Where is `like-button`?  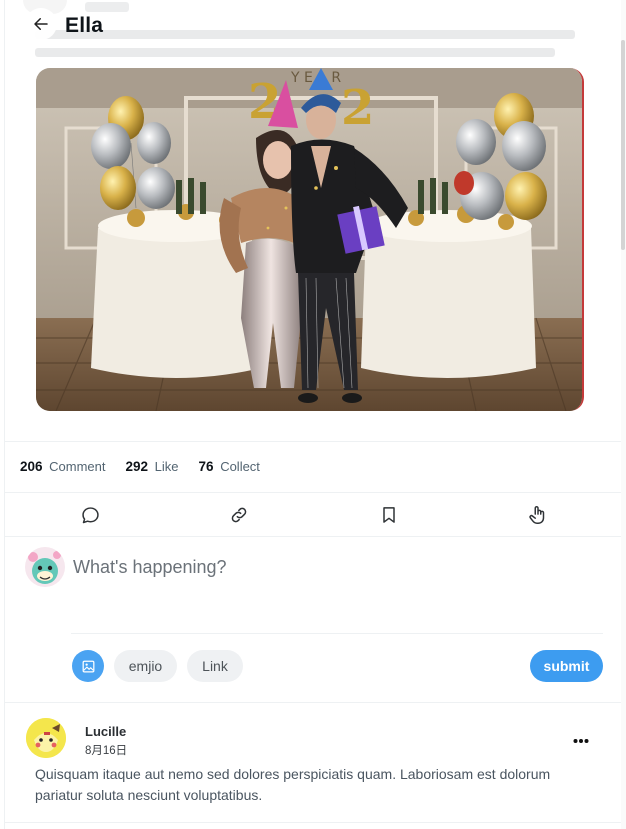
like-button is located at coordinates (538, 515).